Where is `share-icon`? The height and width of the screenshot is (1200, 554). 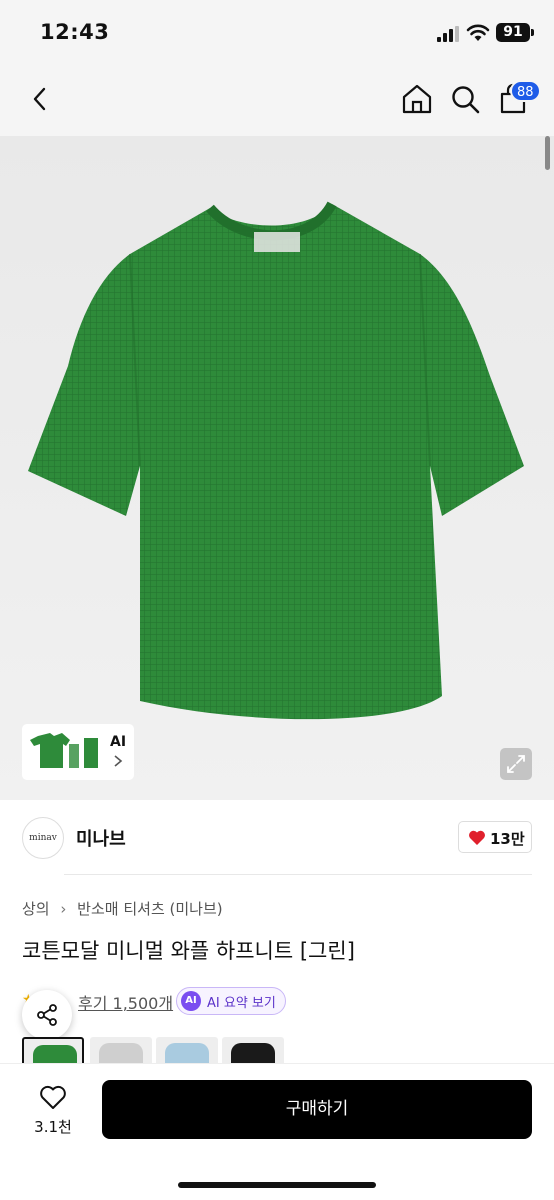
share-icon is located at coordinates (47, 1015).